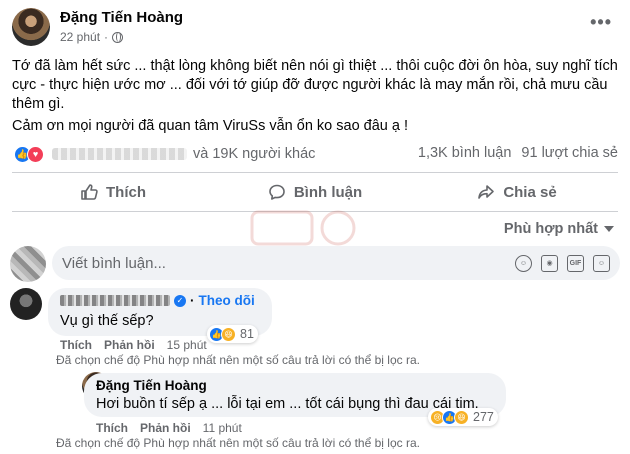 Image resolution: width=630 pixels, height=454 pixels. What do you see at coordinates (254, 154) in the screenshot?
I see `reaction-count: và 19K người khác` at bounding box center [254, 154].